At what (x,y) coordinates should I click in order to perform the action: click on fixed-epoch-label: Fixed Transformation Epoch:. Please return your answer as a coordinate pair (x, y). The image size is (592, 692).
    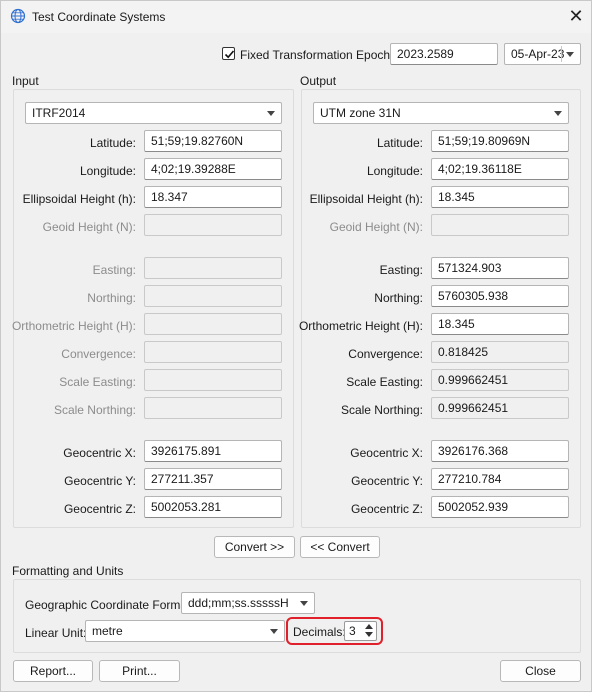
    Looking at the image, I should click on (317, 55).